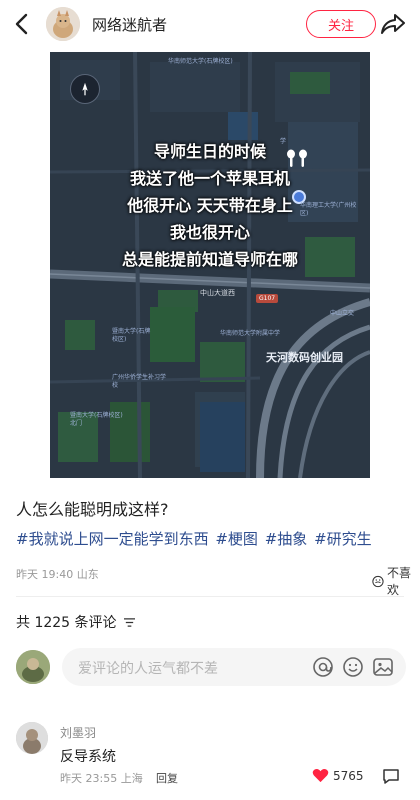 The height and width of the screenshot is (800, 420). Describe the element at coordinates (33, 667) in the screenshot. I see `my-avatar` at that location.